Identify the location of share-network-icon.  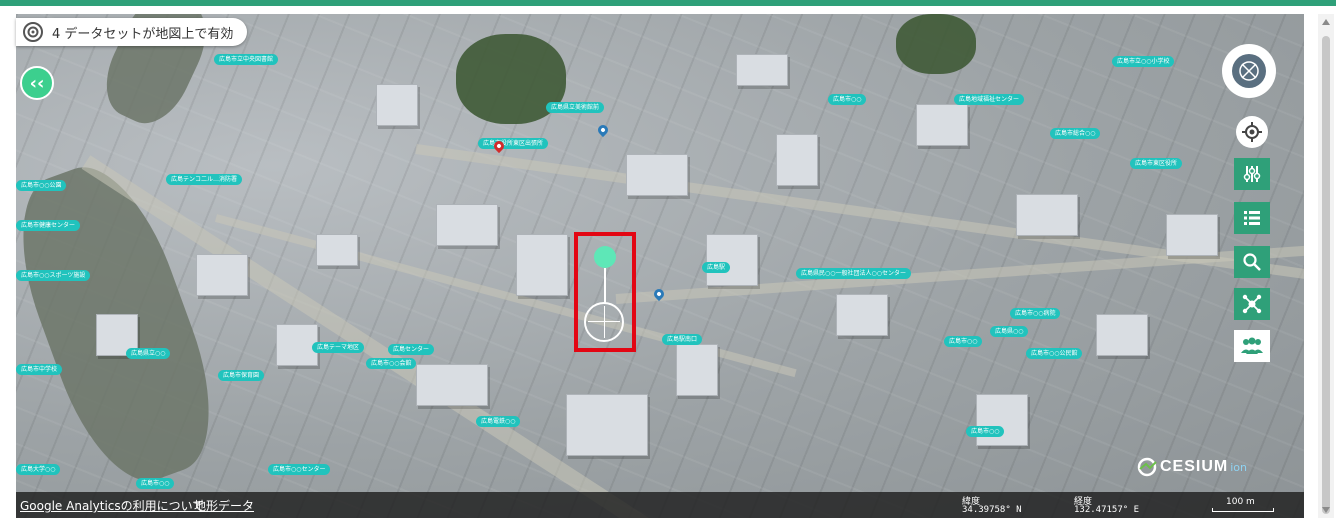
(1252, 304).